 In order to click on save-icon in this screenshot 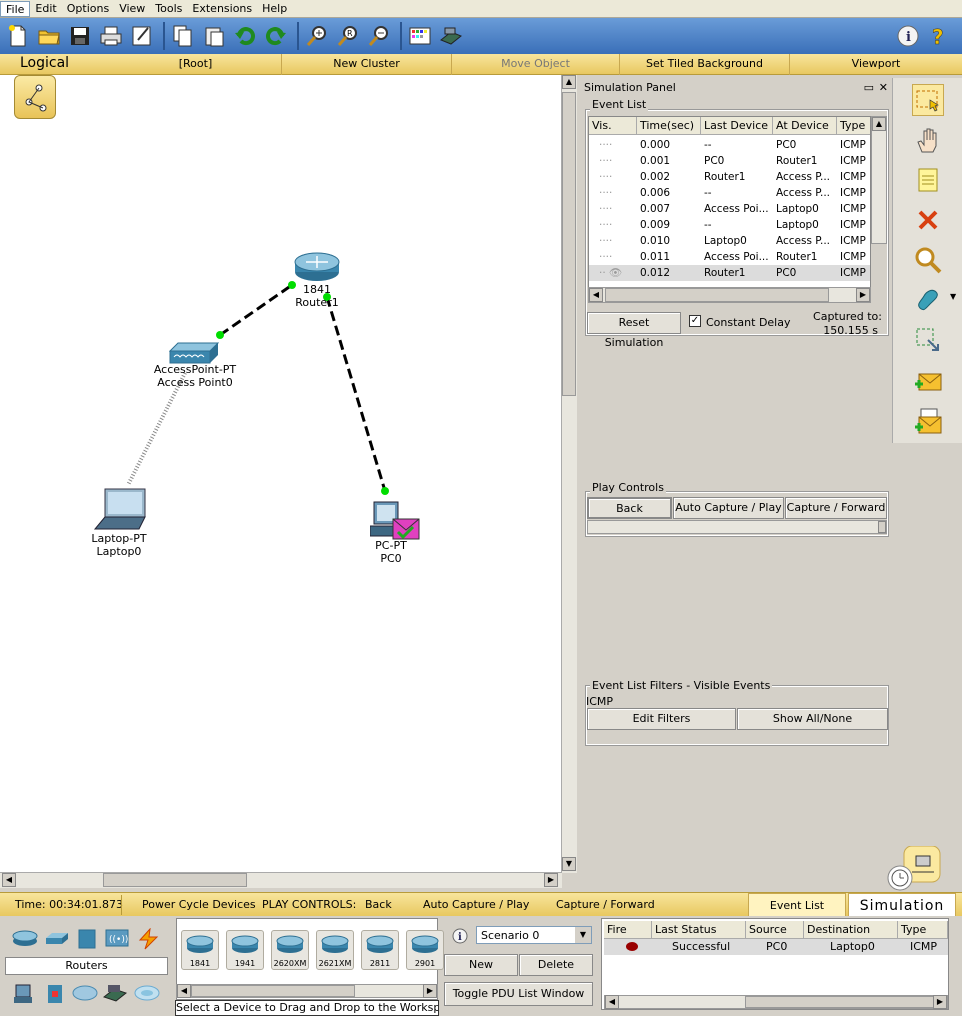, I will do `click(80, 36)`.